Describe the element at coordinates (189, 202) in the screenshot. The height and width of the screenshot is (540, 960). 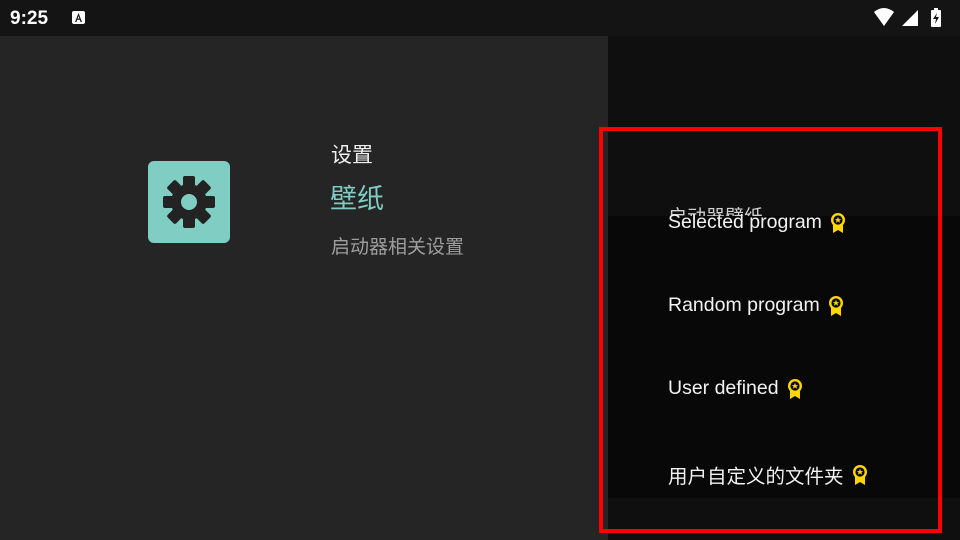
I see `settings-gear-icon` at that location.